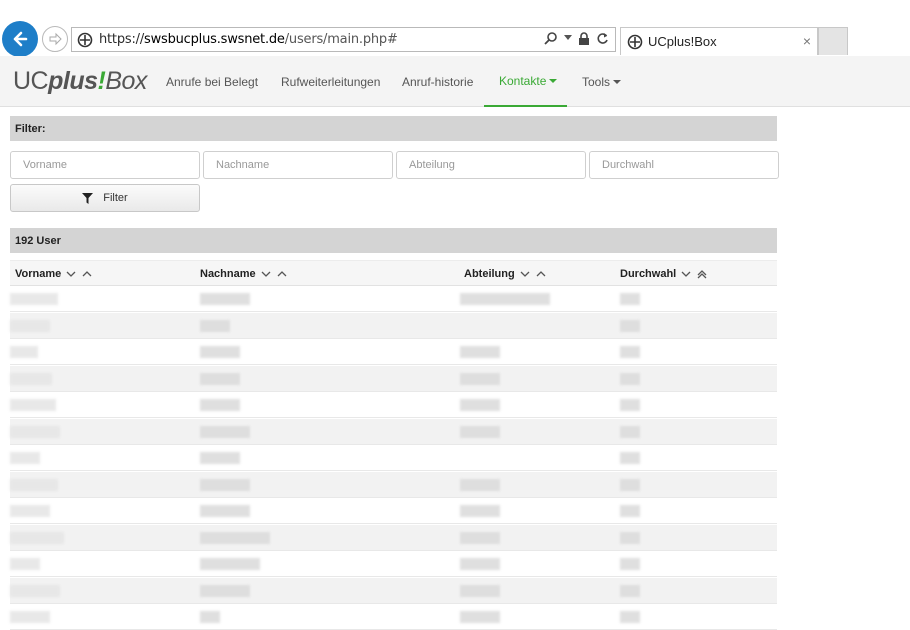 The image size is (910, 630). Describe the element at coordinates (584, 38) in the screenshot. I see `lock-icon` at that location.